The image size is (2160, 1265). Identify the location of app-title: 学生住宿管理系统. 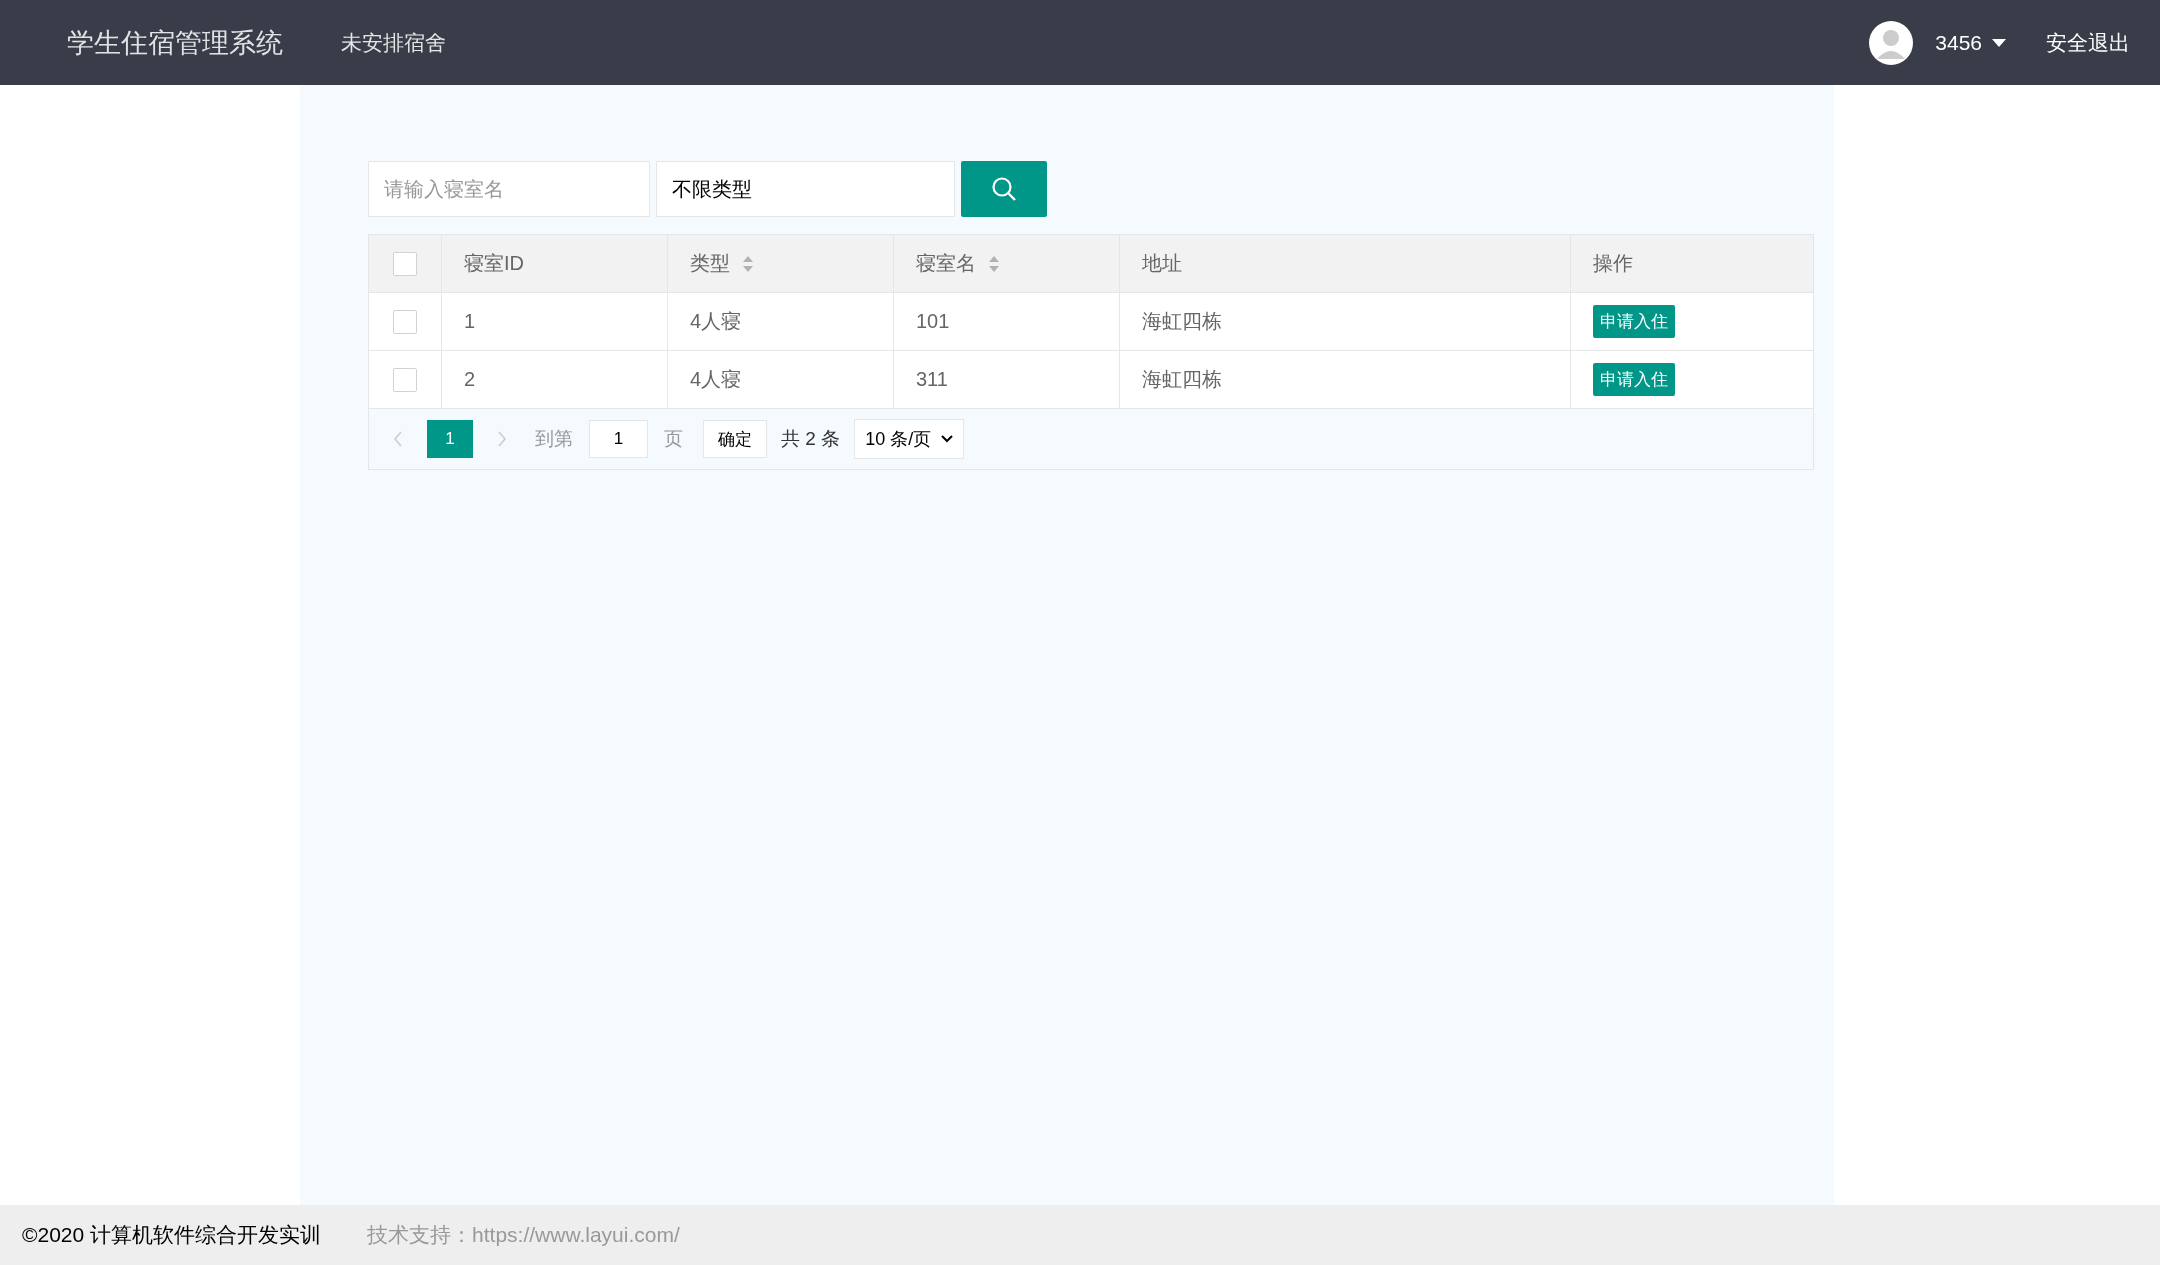
(175, 43).